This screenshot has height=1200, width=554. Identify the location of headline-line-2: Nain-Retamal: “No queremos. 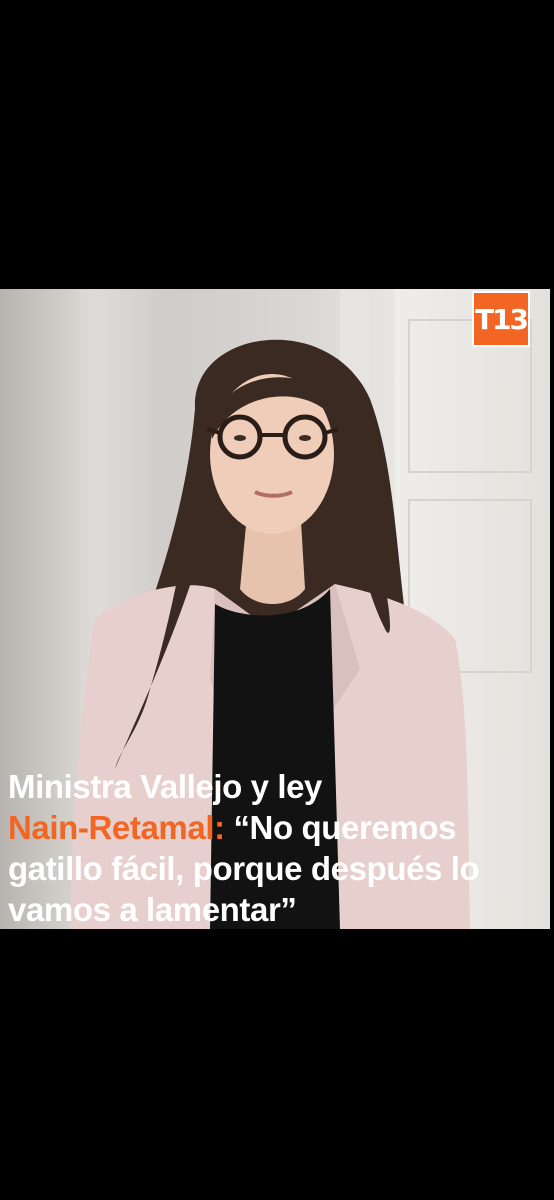
(278, 827).